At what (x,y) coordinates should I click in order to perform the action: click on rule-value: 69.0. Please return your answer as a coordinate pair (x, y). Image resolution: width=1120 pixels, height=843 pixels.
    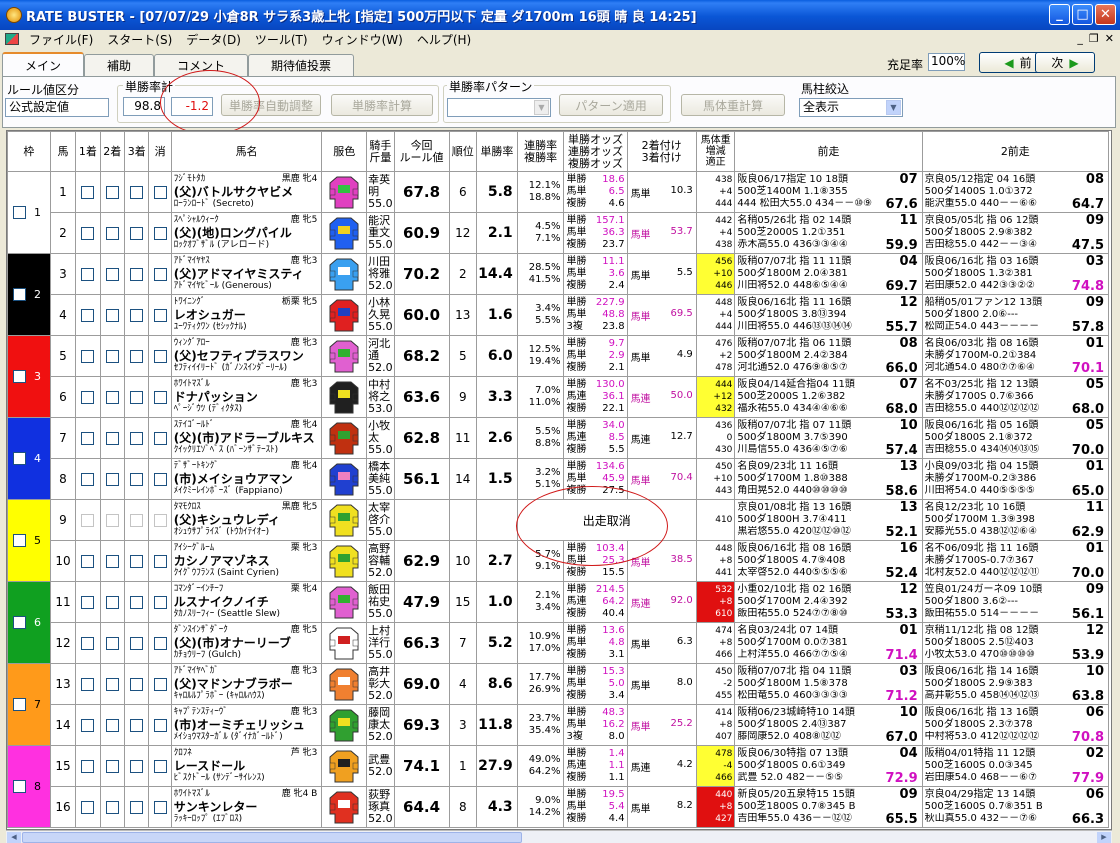
    Looking at the image, I should click on (421, 684).